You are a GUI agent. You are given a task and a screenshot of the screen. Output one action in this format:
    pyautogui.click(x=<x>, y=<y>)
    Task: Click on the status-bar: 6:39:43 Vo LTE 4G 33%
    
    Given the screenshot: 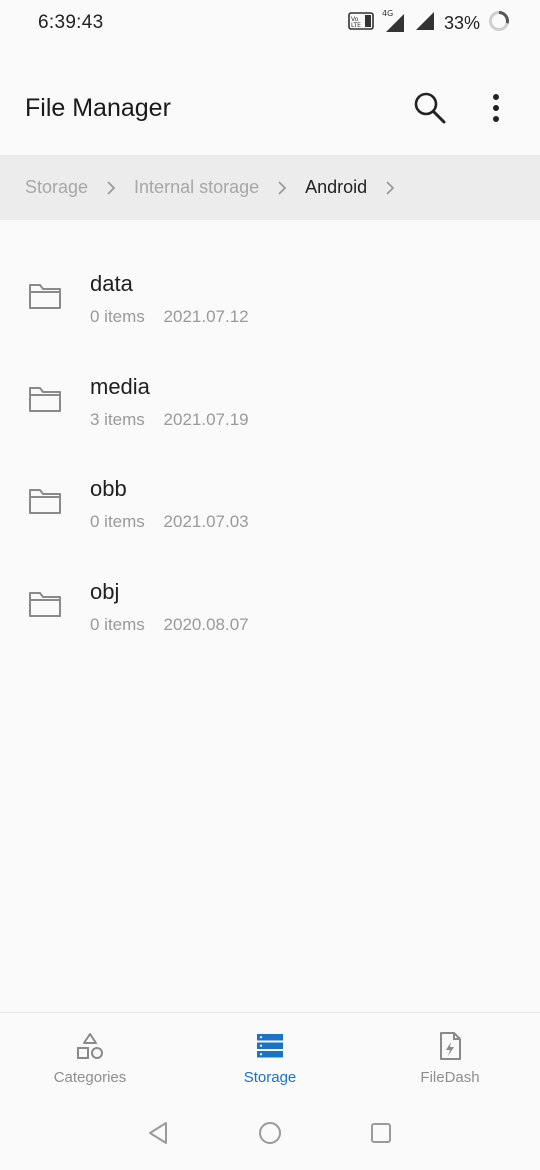 What is the action you would take?
    pyautogui.click(x=270, y=23)
    